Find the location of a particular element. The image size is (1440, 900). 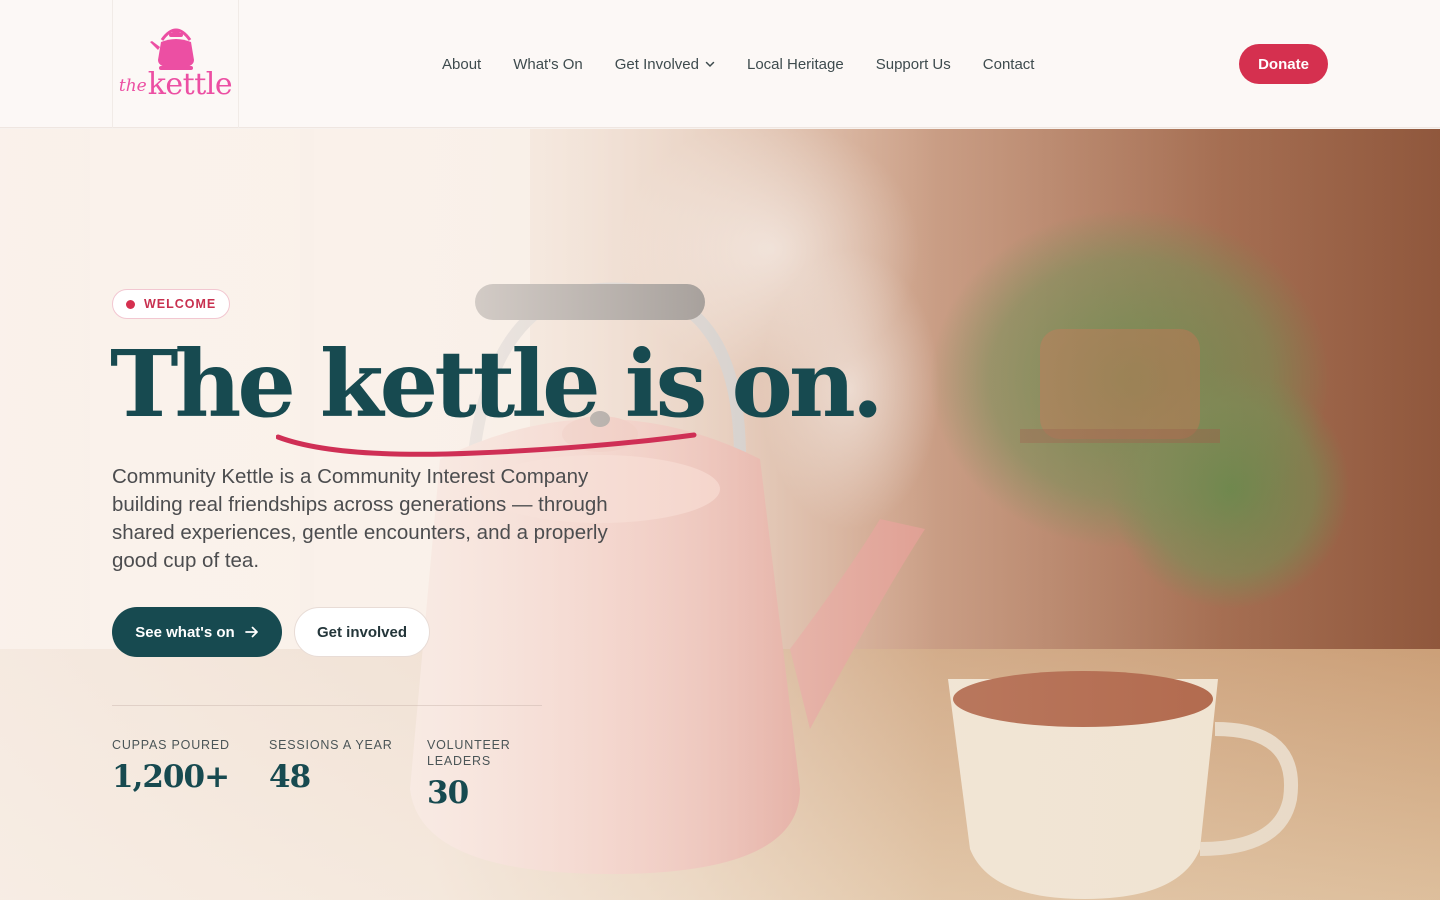

nav-about: About is located at coordinates (461, 64).